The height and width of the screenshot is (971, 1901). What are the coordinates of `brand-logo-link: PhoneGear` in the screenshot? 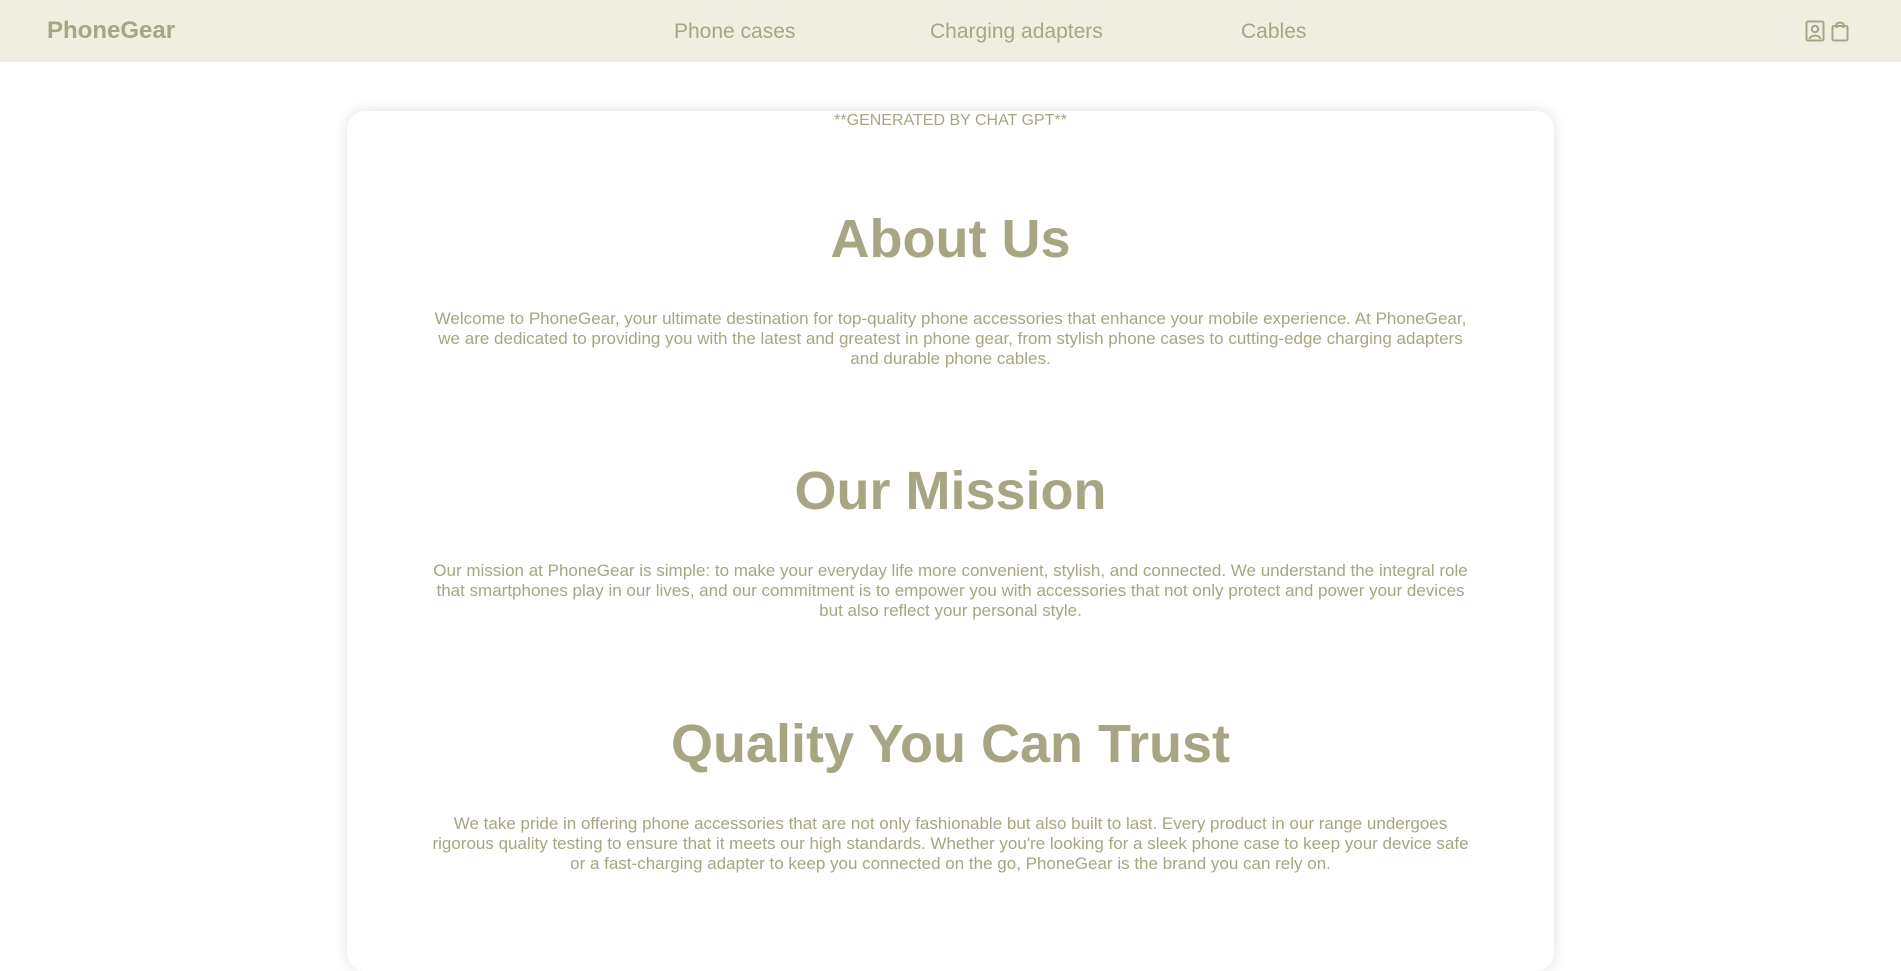 It's located at (111, 31).